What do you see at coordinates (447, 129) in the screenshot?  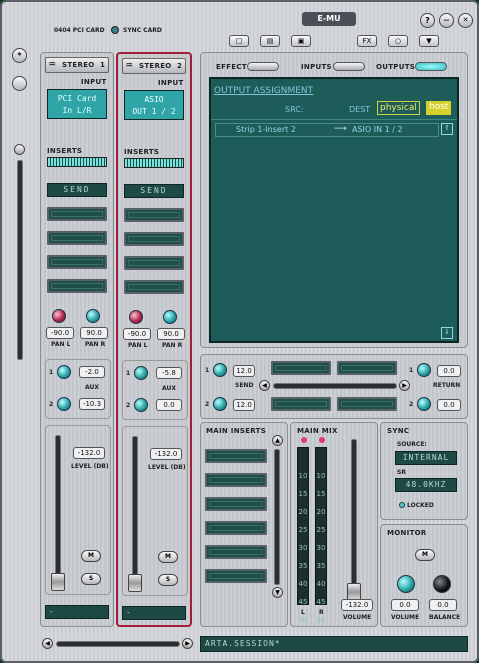 I see `list-scroll-up-button: ⇑` at bounding box center [447, 129].